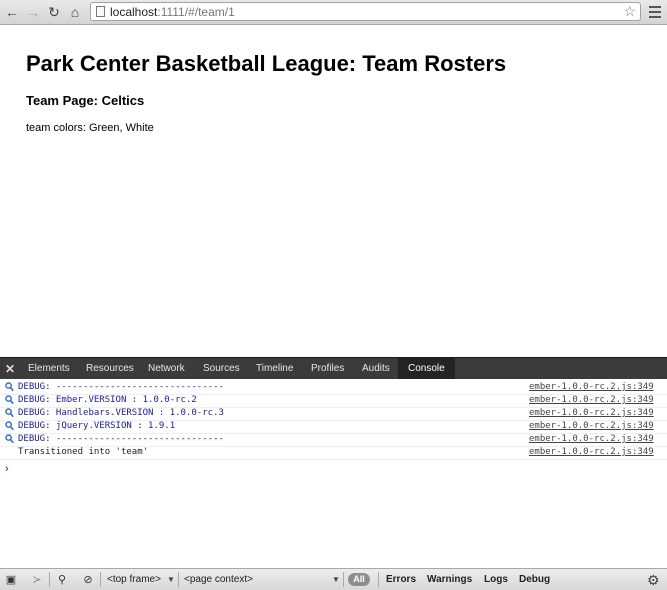 The image size is (667, 590). I want to click on tab-audits: Audits, so click(376, 368).